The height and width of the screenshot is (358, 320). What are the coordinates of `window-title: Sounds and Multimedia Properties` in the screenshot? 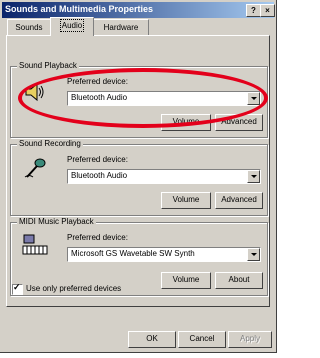 It's located at (79, 9).